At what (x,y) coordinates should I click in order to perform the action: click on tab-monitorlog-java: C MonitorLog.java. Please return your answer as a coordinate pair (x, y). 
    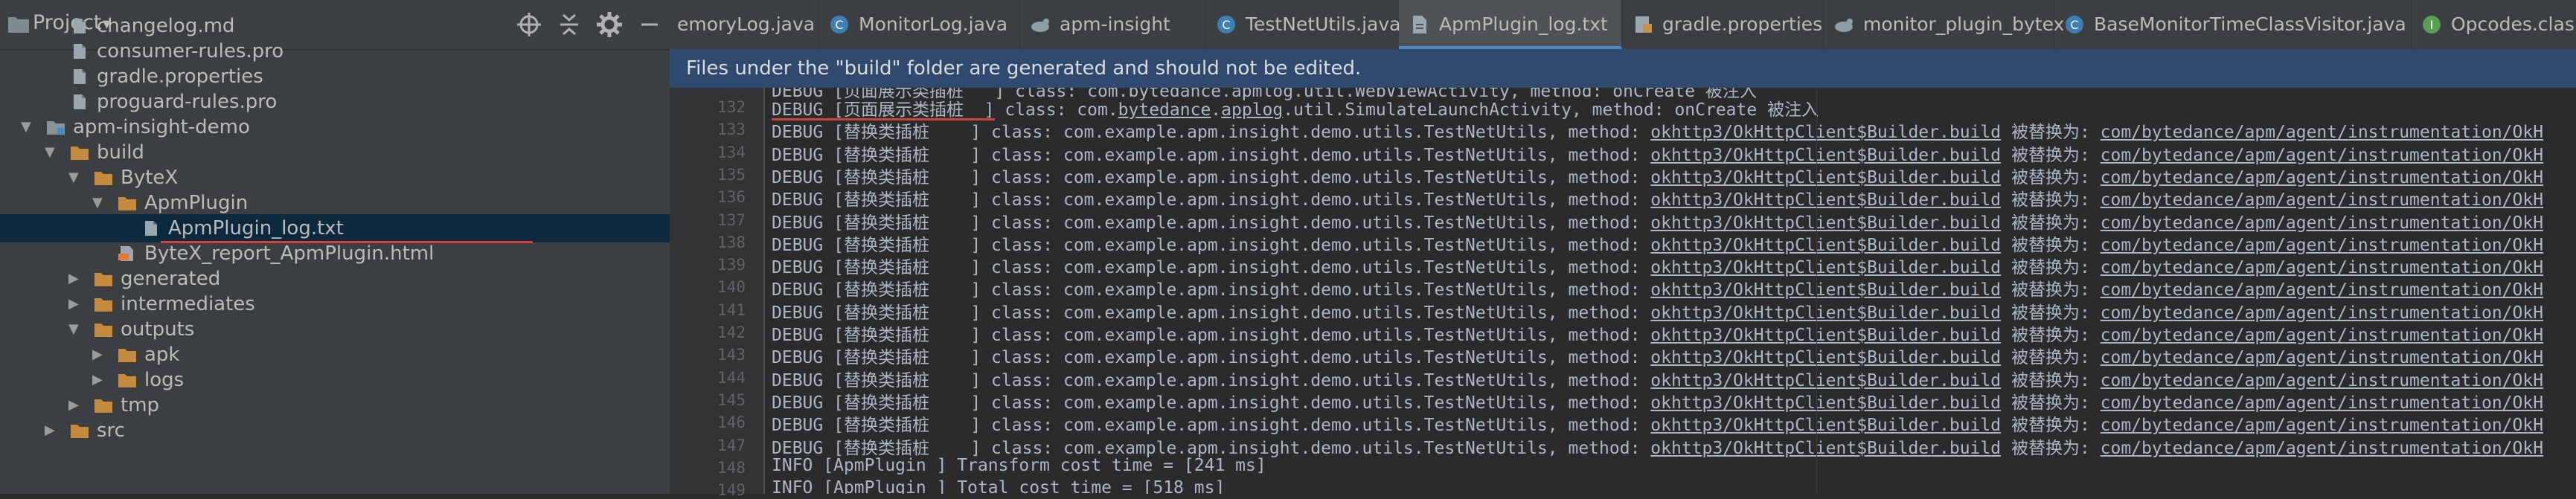
    Looking at the image, I should click on (919, 25).